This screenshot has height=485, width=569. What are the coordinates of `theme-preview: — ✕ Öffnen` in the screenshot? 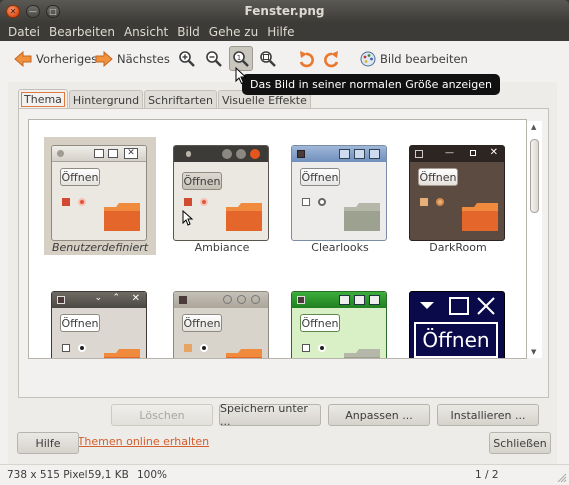 It's located at (457, 193).